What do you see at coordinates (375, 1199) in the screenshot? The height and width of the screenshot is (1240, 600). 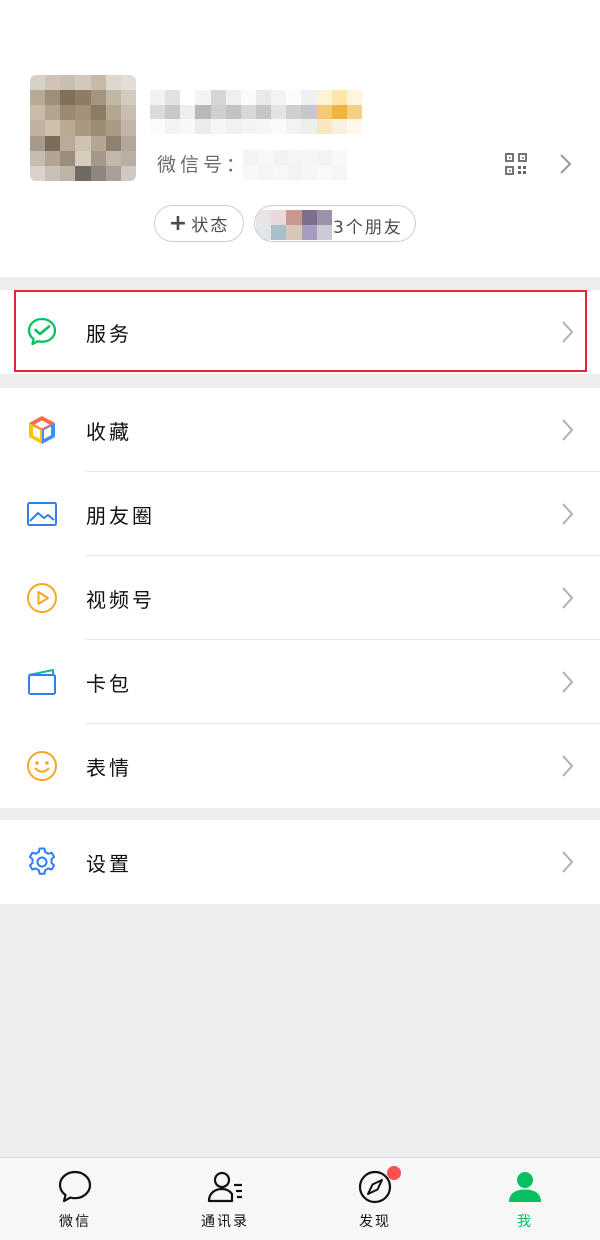 I see `tab-discover: 发现` at bounding box center [375, 1199].